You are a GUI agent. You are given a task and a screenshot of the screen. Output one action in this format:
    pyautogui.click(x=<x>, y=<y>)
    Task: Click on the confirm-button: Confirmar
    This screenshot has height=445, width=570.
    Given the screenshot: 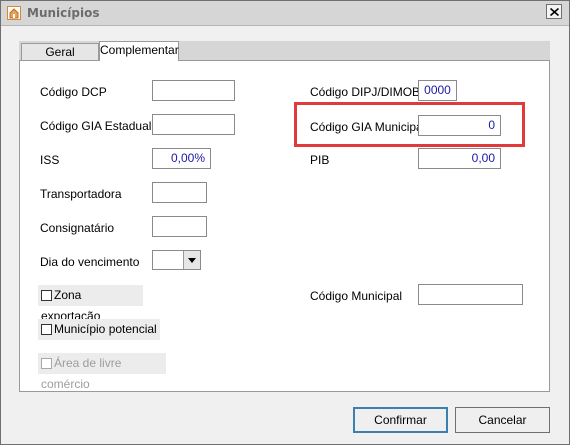 What is the action you would take?
    pyautogui.click(x=400, y=420)
    